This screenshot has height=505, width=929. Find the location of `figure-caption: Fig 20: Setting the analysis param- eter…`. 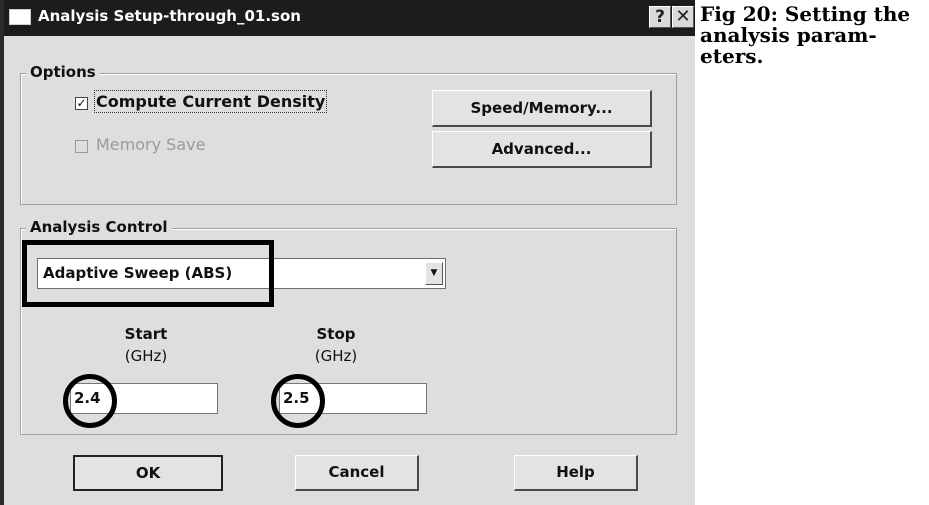

figure-caption: Fig 20: Setting the analysis param- eter… is located at coordinates (805, 35).